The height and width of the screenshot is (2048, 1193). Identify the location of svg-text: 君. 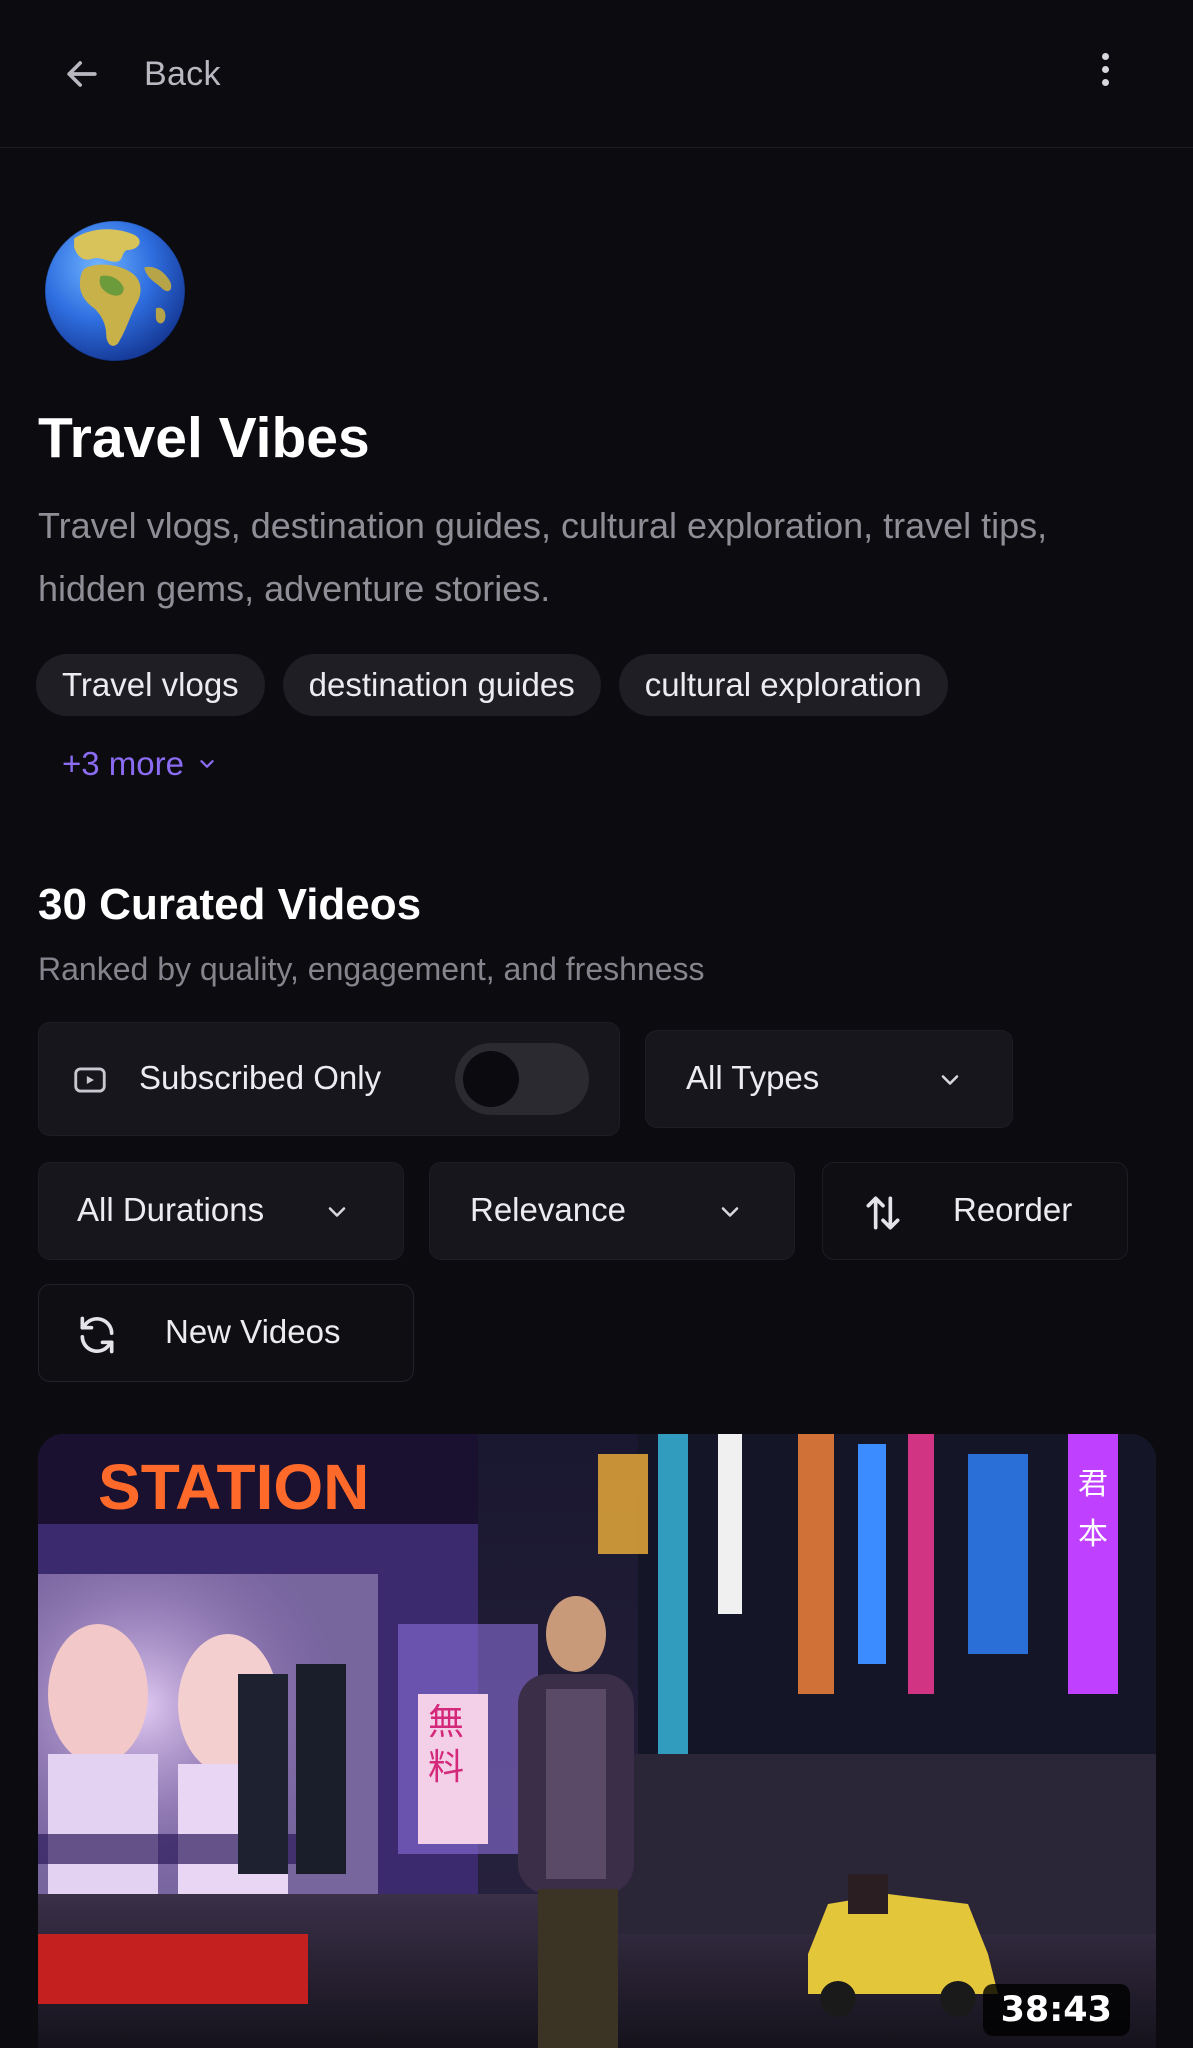
(1093, 1484).